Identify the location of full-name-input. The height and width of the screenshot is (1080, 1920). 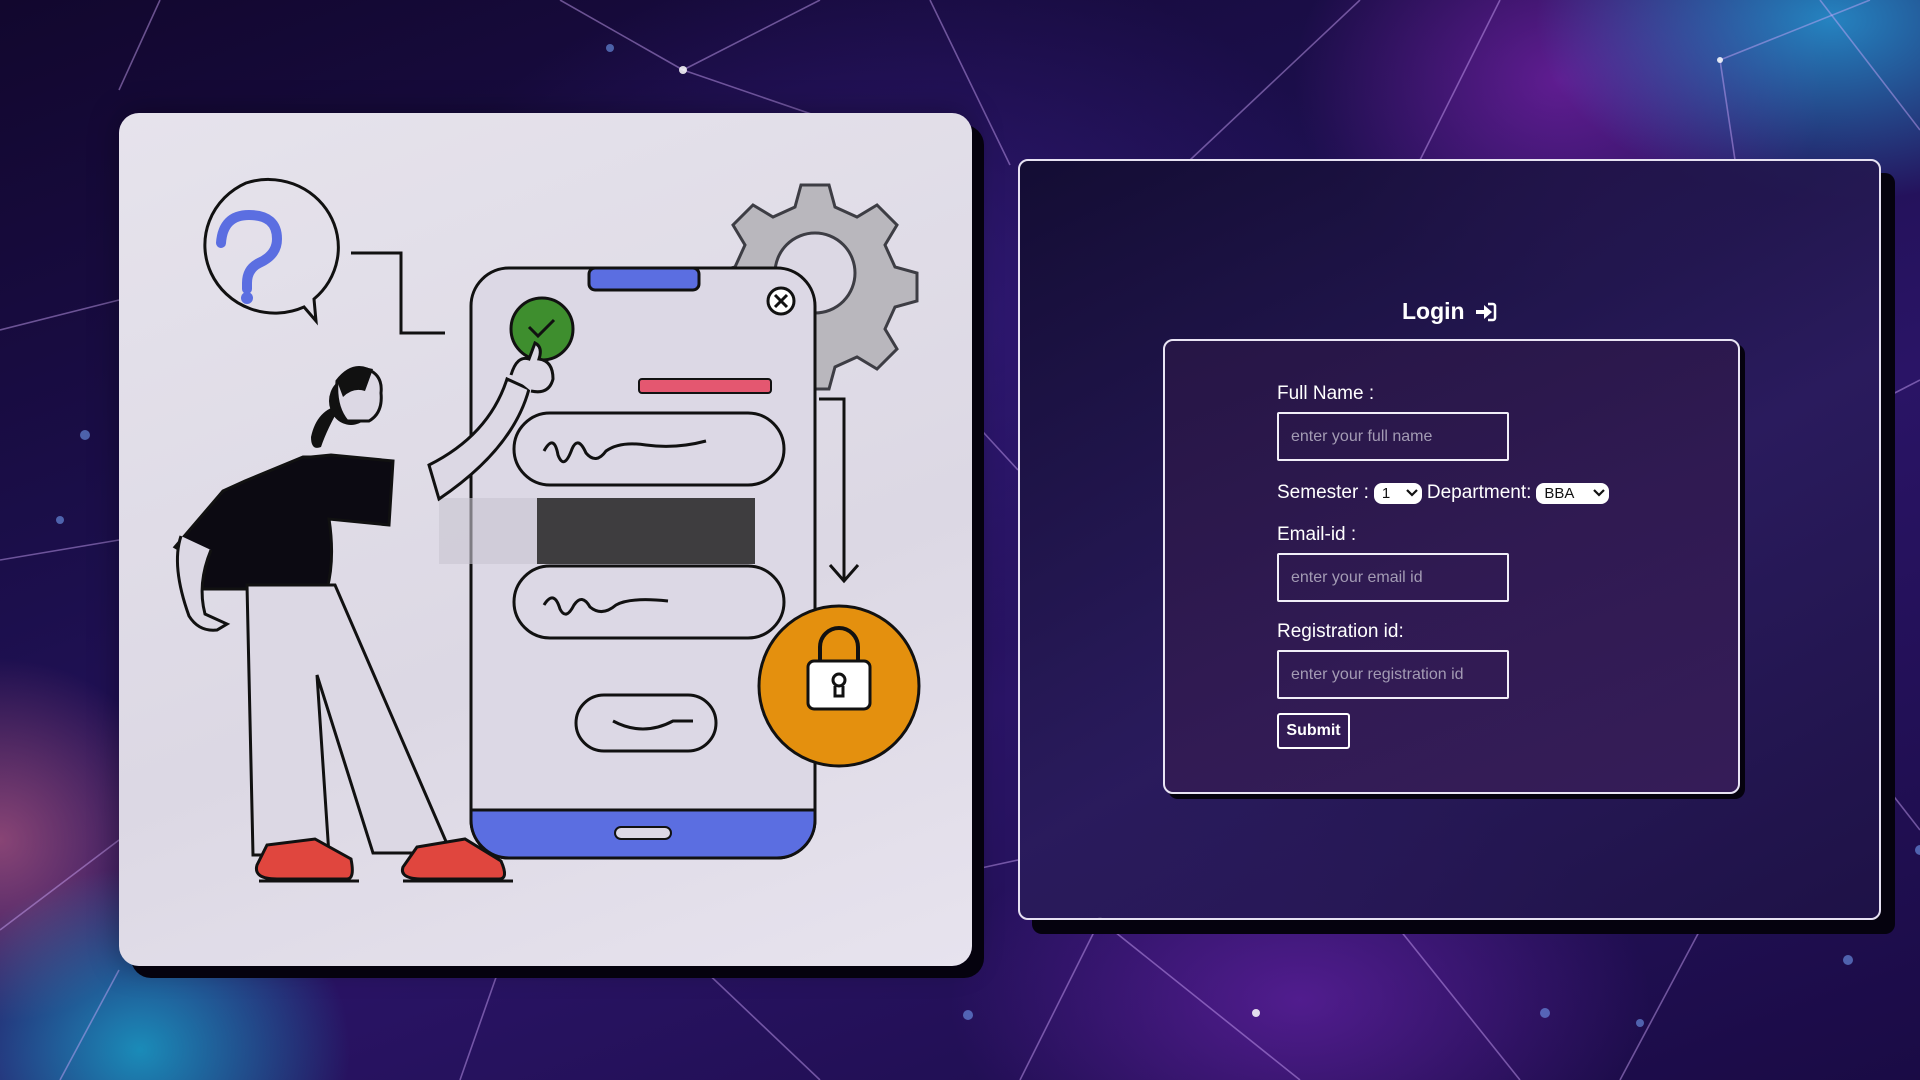
(1393, 436).